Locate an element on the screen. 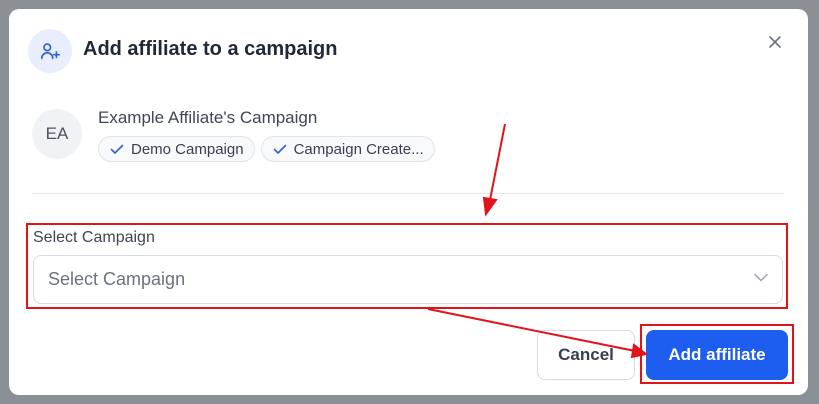  close-button is located at coordinates (775, 42).